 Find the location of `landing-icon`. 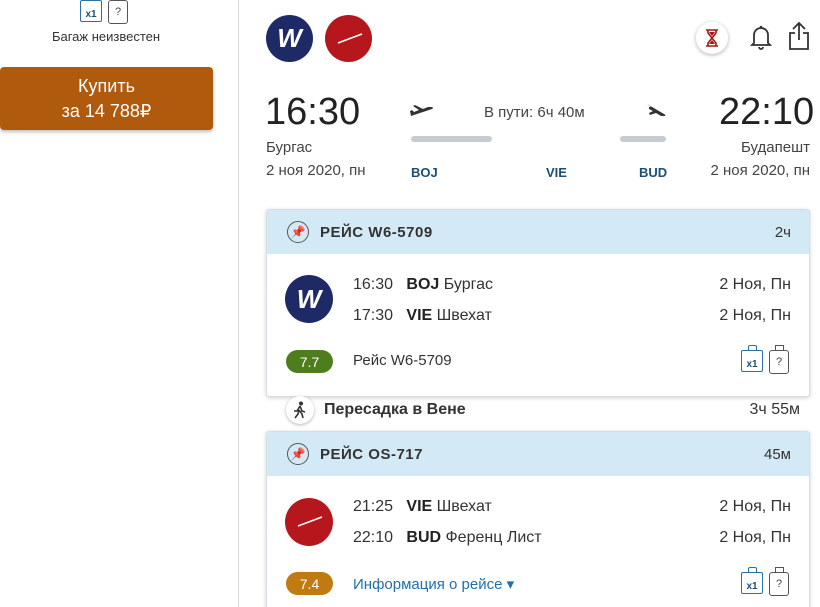

landing-icon is located at coordinates (656, 113).